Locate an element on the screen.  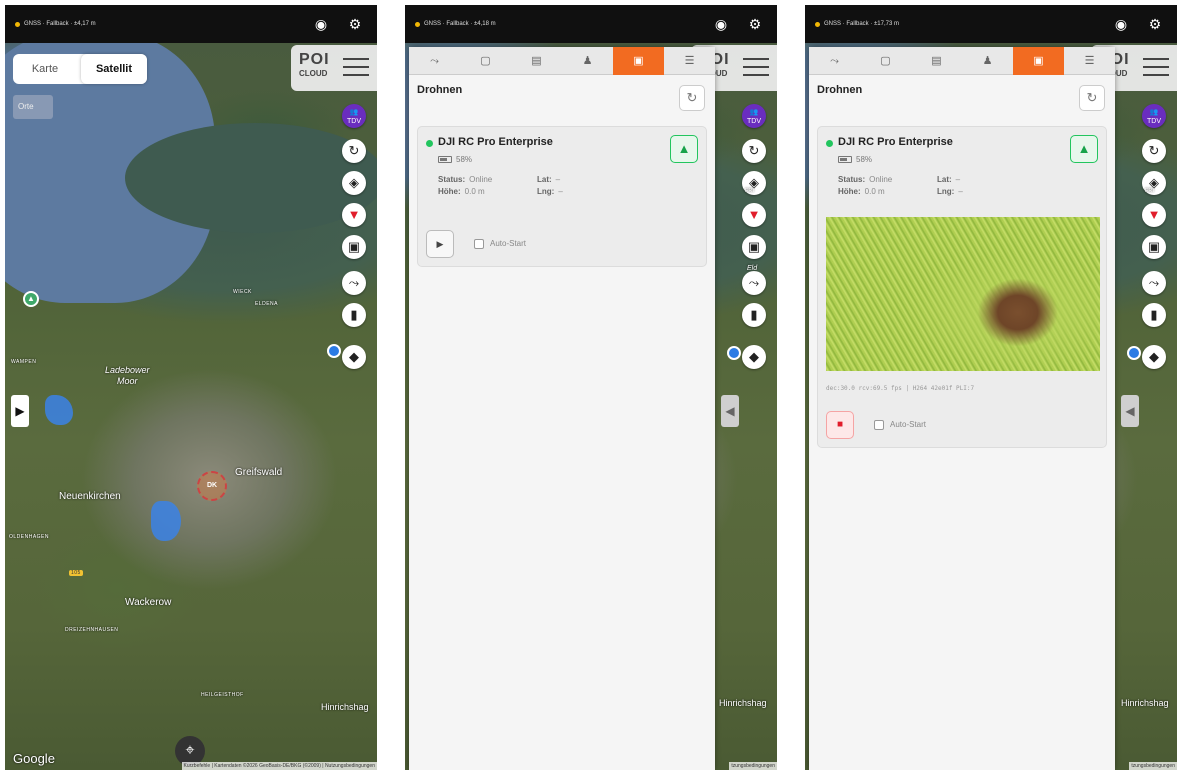
gnss-status-text: GNSS · Fallback · ±4,18 m is located at coordinates (460, 24).